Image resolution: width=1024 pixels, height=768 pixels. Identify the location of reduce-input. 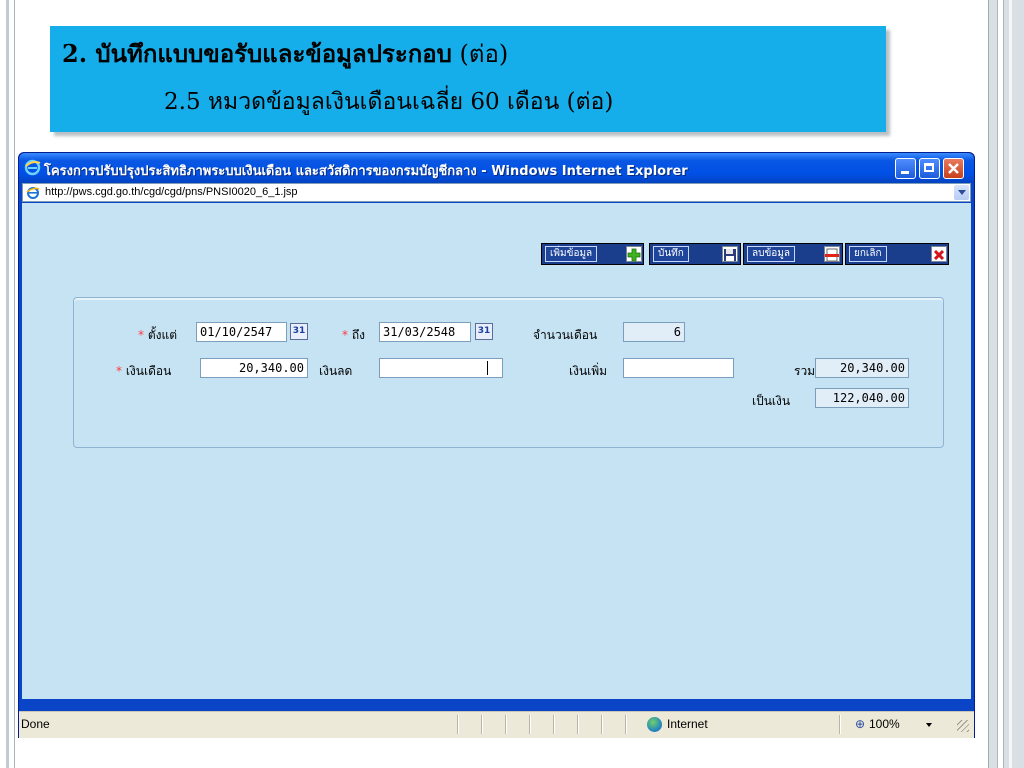
(441, 368).